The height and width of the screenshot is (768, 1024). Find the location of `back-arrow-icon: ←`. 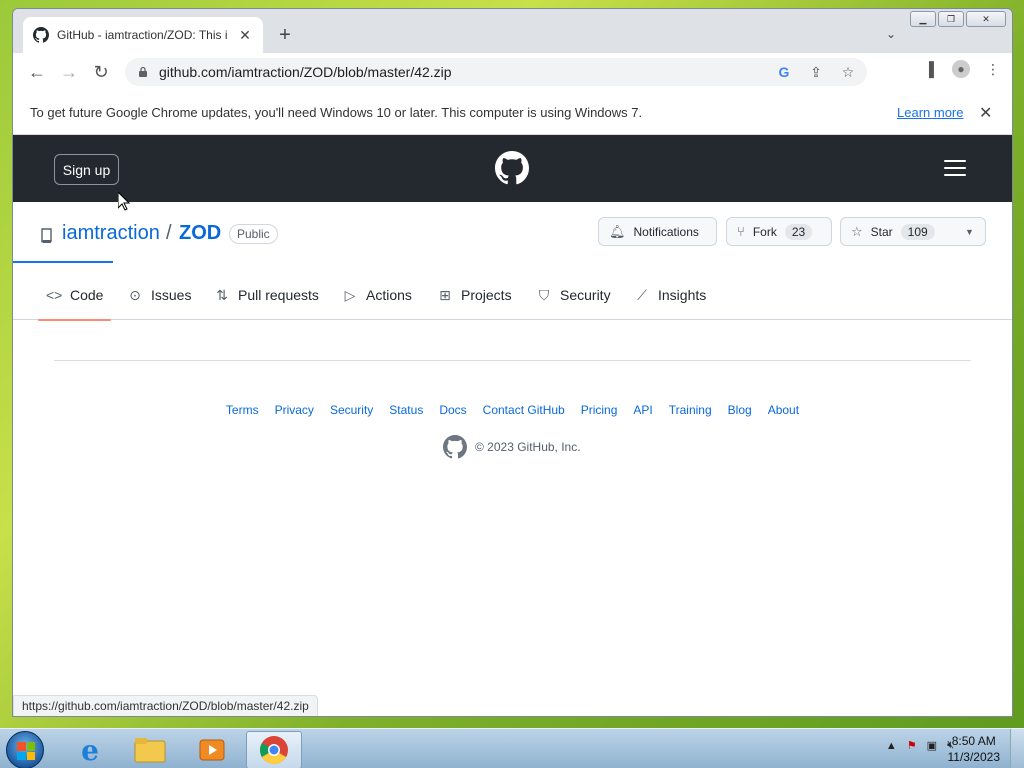

back-arrow-icon: ← is located at coordinates (37, 72).